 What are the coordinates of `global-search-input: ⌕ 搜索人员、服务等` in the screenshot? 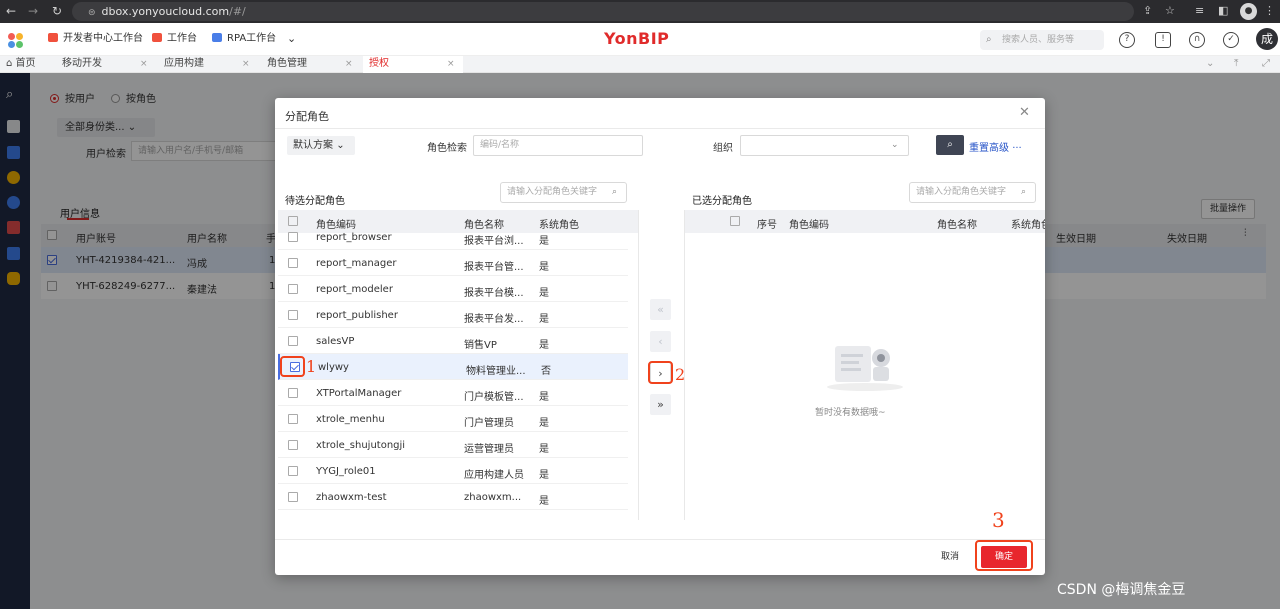 It's located at (1042, 40).